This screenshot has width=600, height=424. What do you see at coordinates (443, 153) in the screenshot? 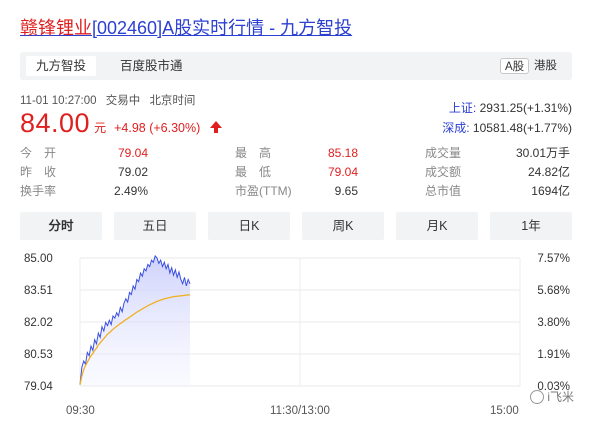
I see `stat-label: 成交量` at bounding box center [443, 153].